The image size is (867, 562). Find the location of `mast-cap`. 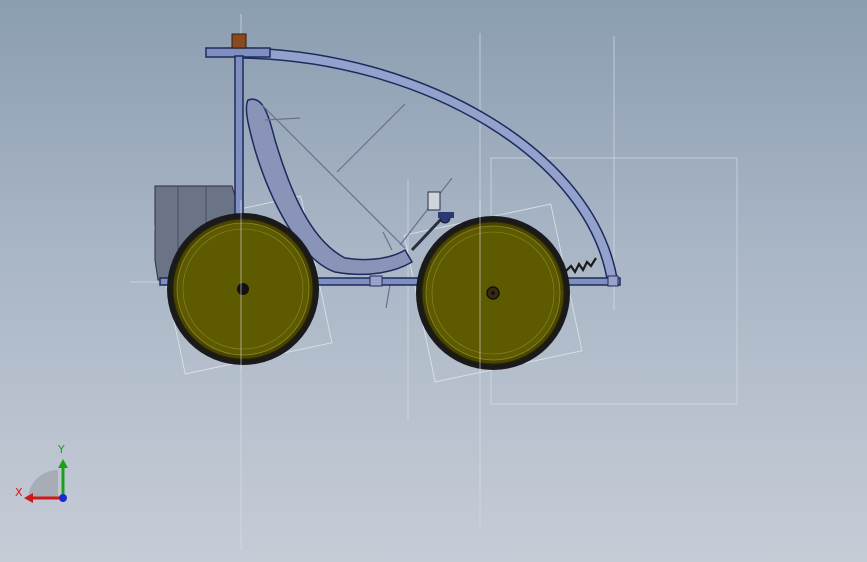

mast-cap is located at coordinates (239, 41).